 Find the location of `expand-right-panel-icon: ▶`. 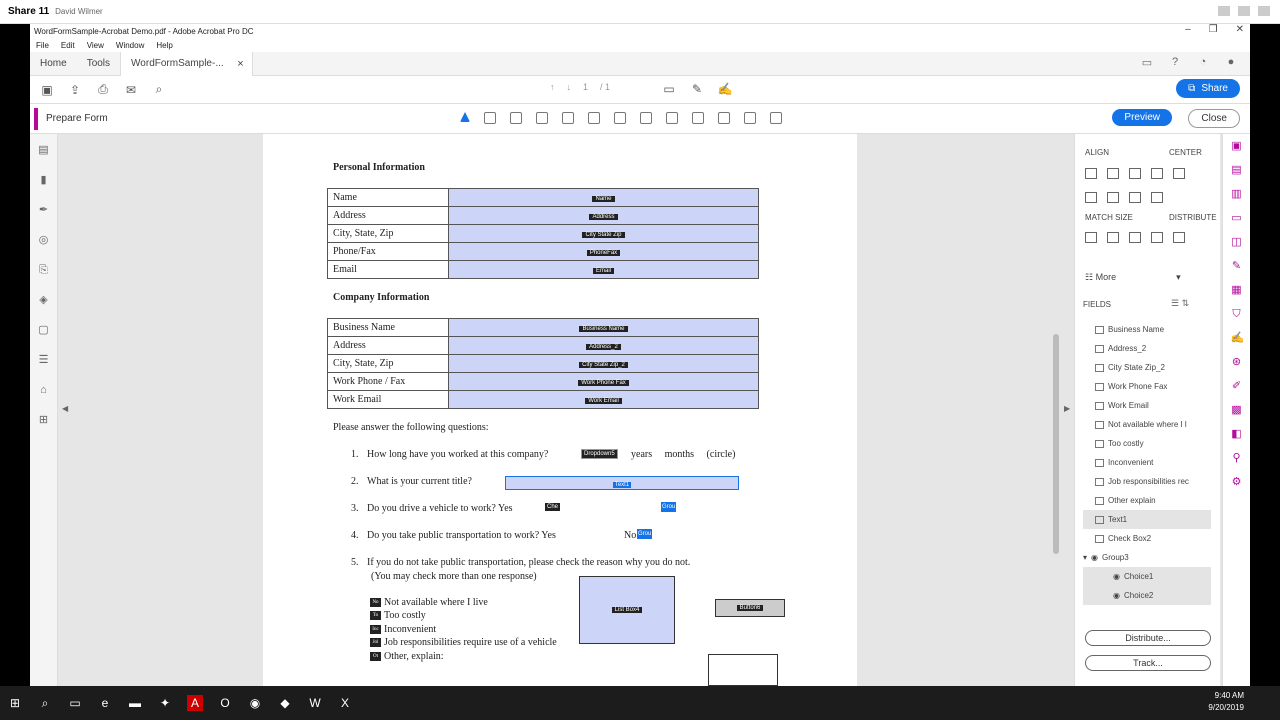

expand-right-panel-icon: ▶ is located at coordinates (1067, 408).